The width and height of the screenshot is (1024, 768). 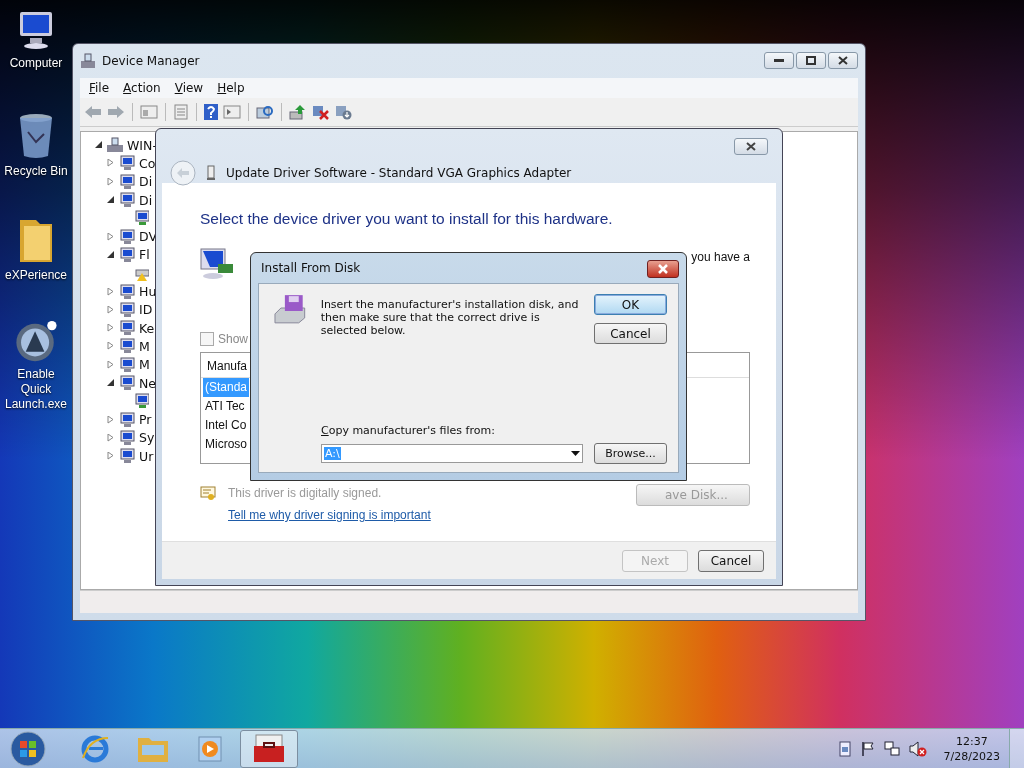 What do you see at coordinates (116, 112) in the screenshot?
I see `forward-arrow-icon` at bounding box center [116, 112].